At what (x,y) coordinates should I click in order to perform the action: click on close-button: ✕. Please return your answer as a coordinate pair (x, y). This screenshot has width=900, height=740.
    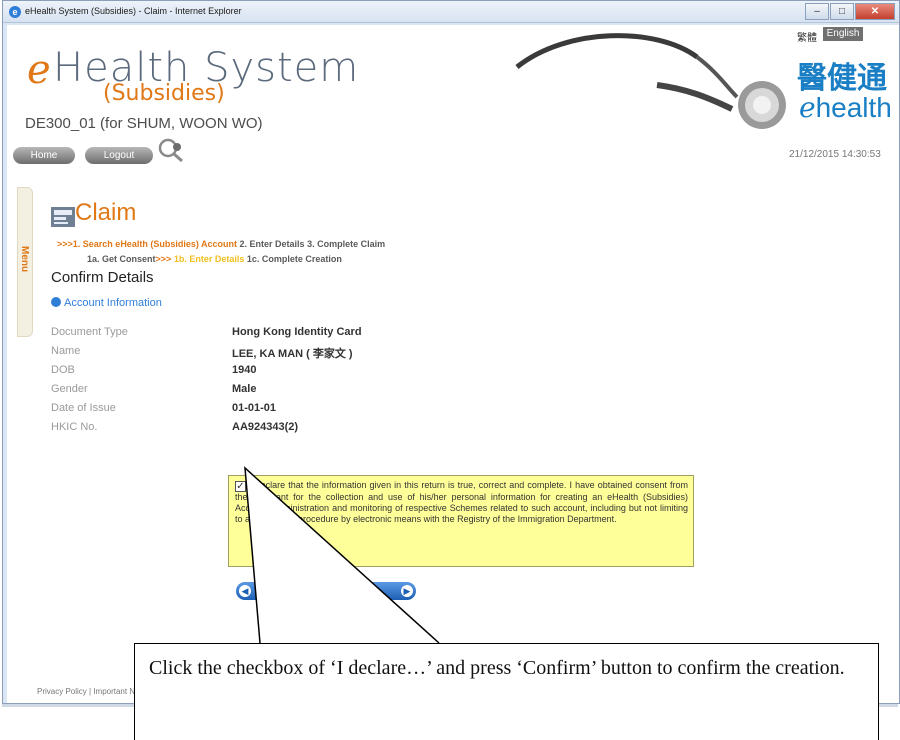
    Looking at the image, I should click on (875, 11).